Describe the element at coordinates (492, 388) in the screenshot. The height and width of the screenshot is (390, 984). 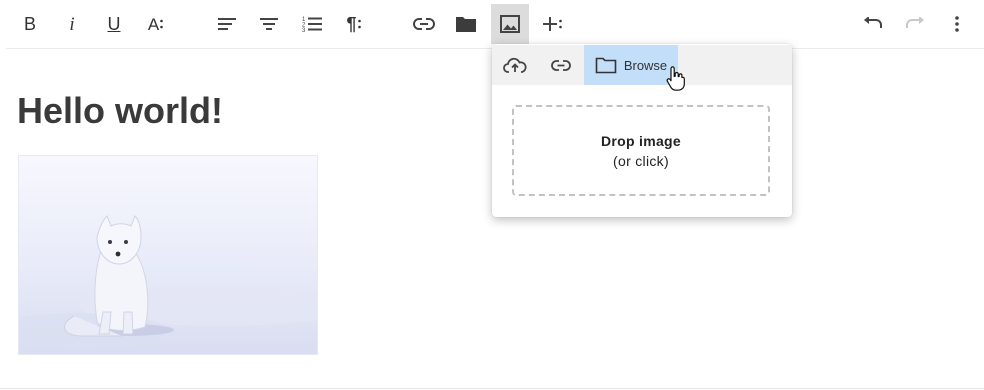
I see `editor-bottom-border` at that location.